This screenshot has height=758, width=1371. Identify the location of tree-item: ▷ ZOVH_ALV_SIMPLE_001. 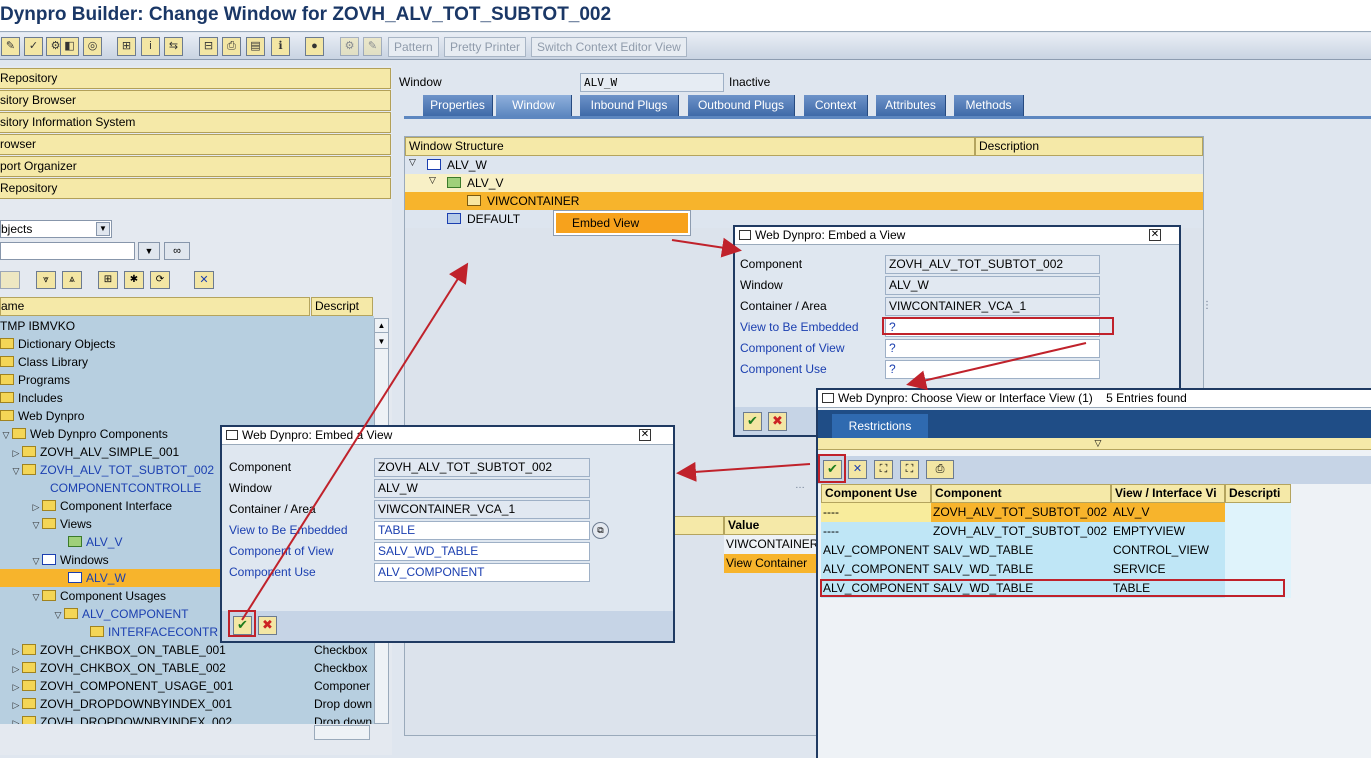
(95, 452).